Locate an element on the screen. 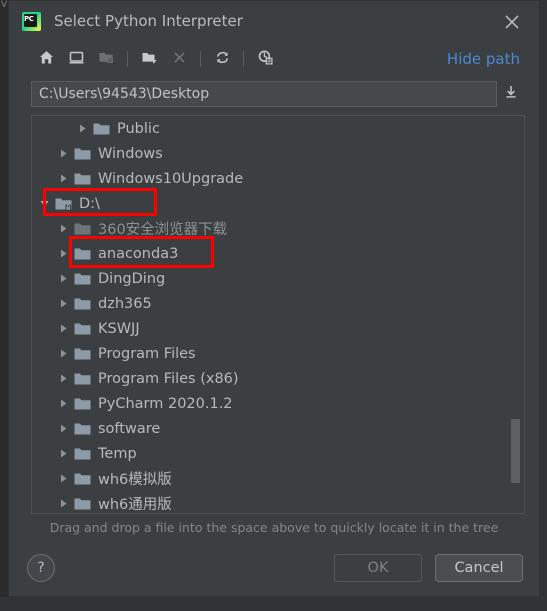  path-row: C:\Users\94543\Desktop is located at coordinates (274, 94).